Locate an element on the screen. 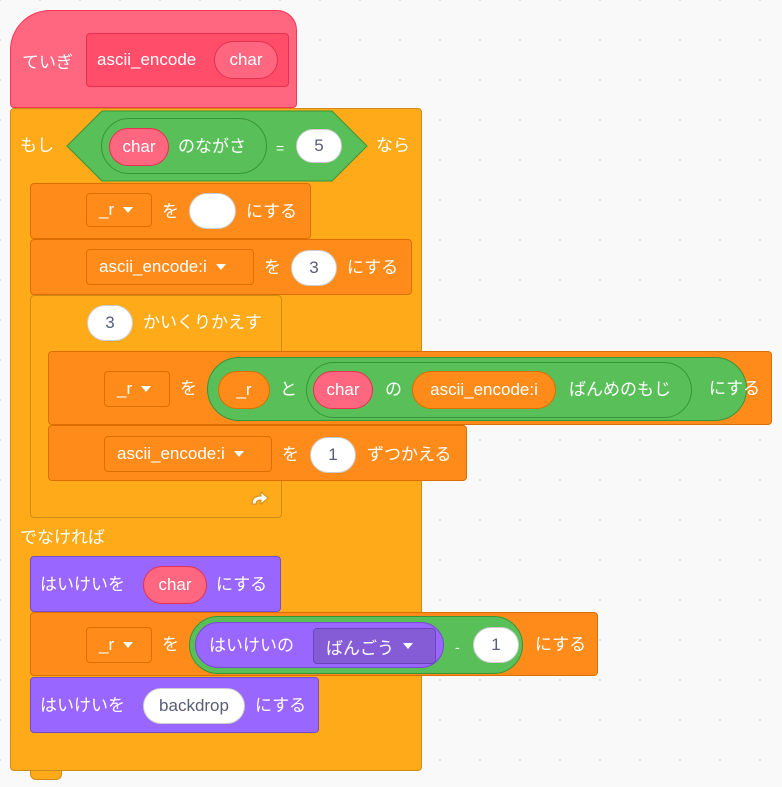 The height and width of the screenshot is (787, 782). custom-block-name: ascii_encode is located at coordinates (147, 59).